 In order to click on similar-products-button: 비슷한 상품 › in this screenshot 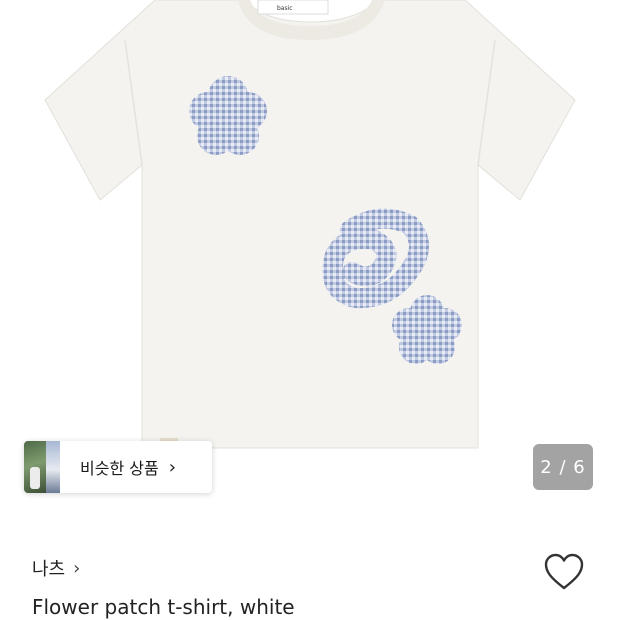, I will do `click(118, 467)`.